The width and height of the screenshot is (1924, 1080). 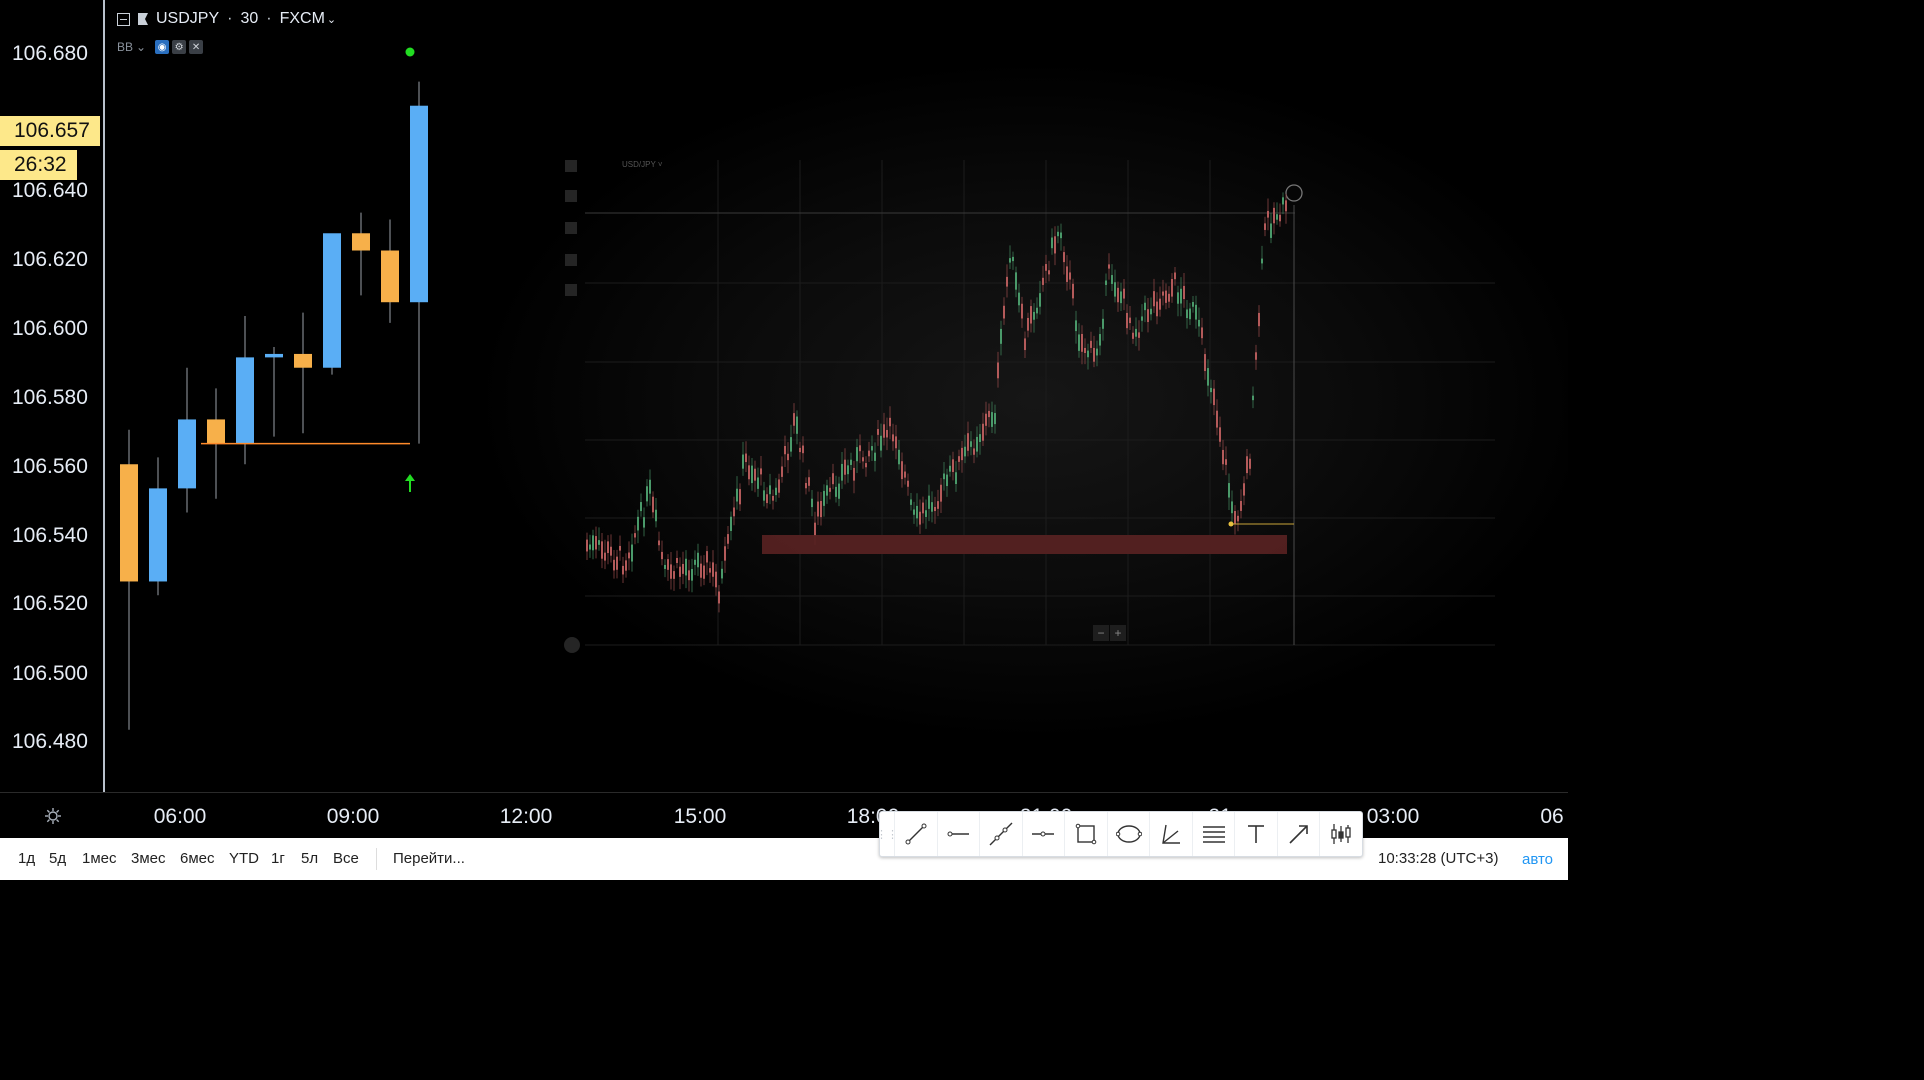 I want to click on horizontal-ray-tool, so click(x=958, y=834).